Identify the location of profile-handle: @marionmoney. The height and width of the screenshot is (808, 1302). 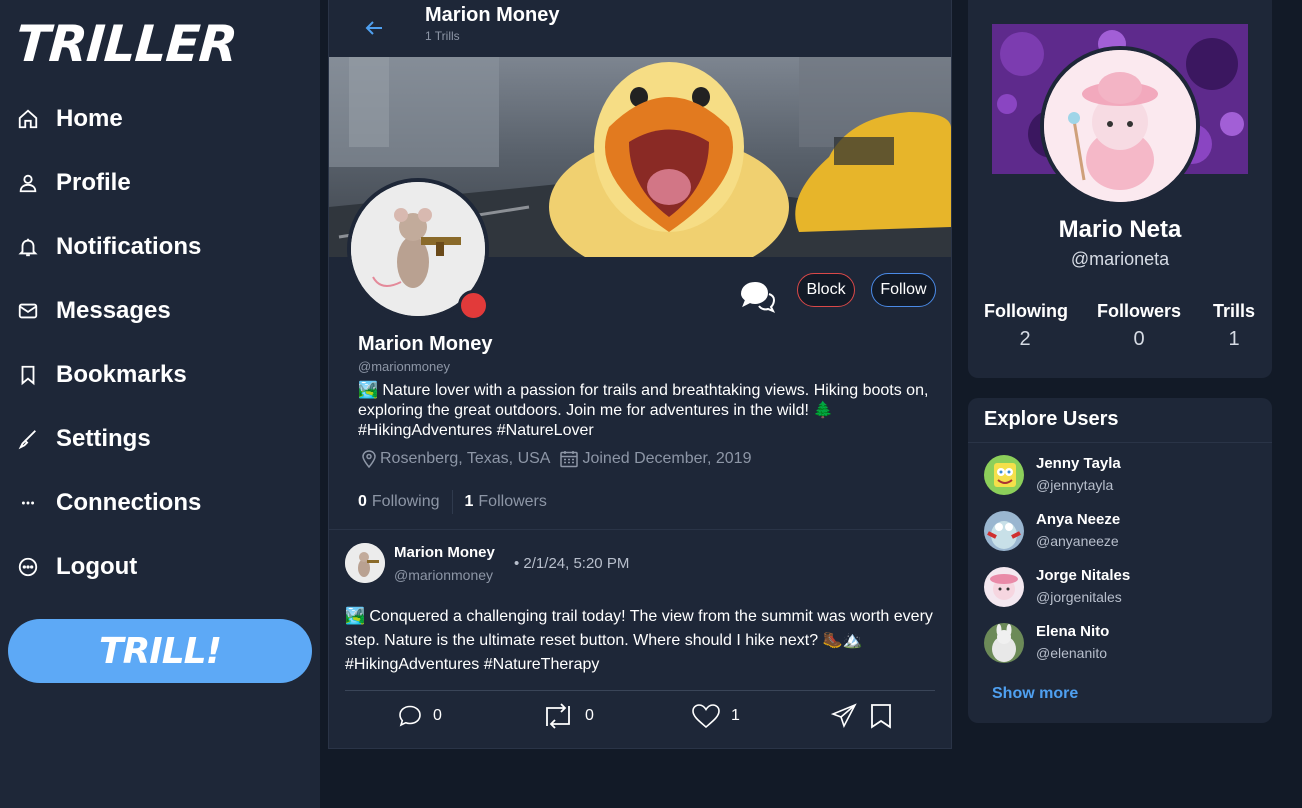
(404, 366).